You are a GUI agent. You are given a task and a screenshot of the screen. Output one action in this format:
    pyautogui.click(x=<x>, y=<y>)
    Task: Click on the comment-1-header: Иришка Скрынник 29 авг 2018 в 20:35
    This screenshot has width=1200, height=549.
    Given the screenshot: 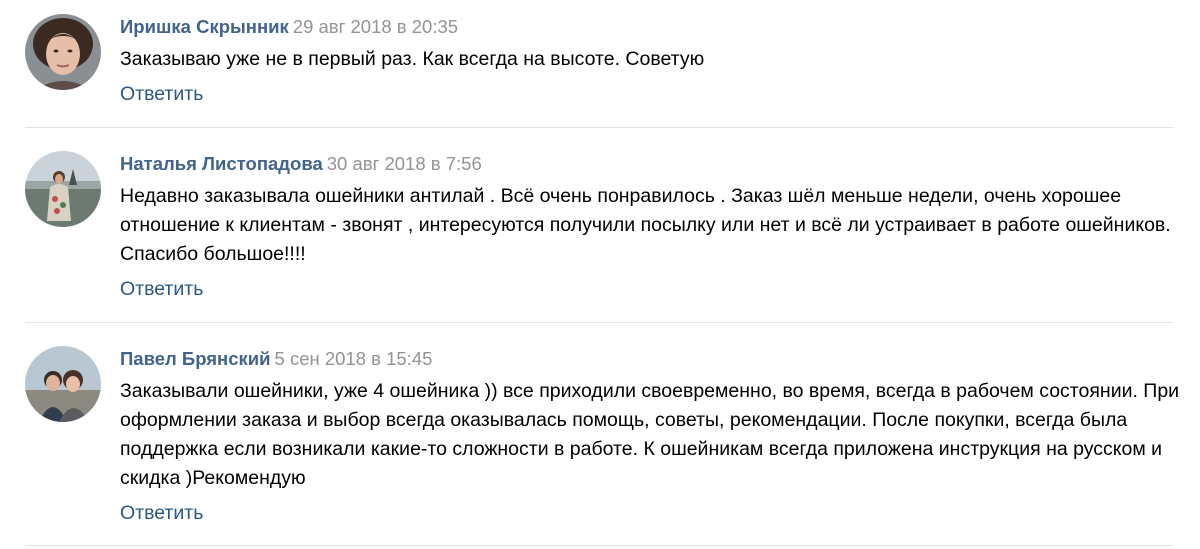 What is the action you would take?
    pyautogui.click(x=289, y=27)
    